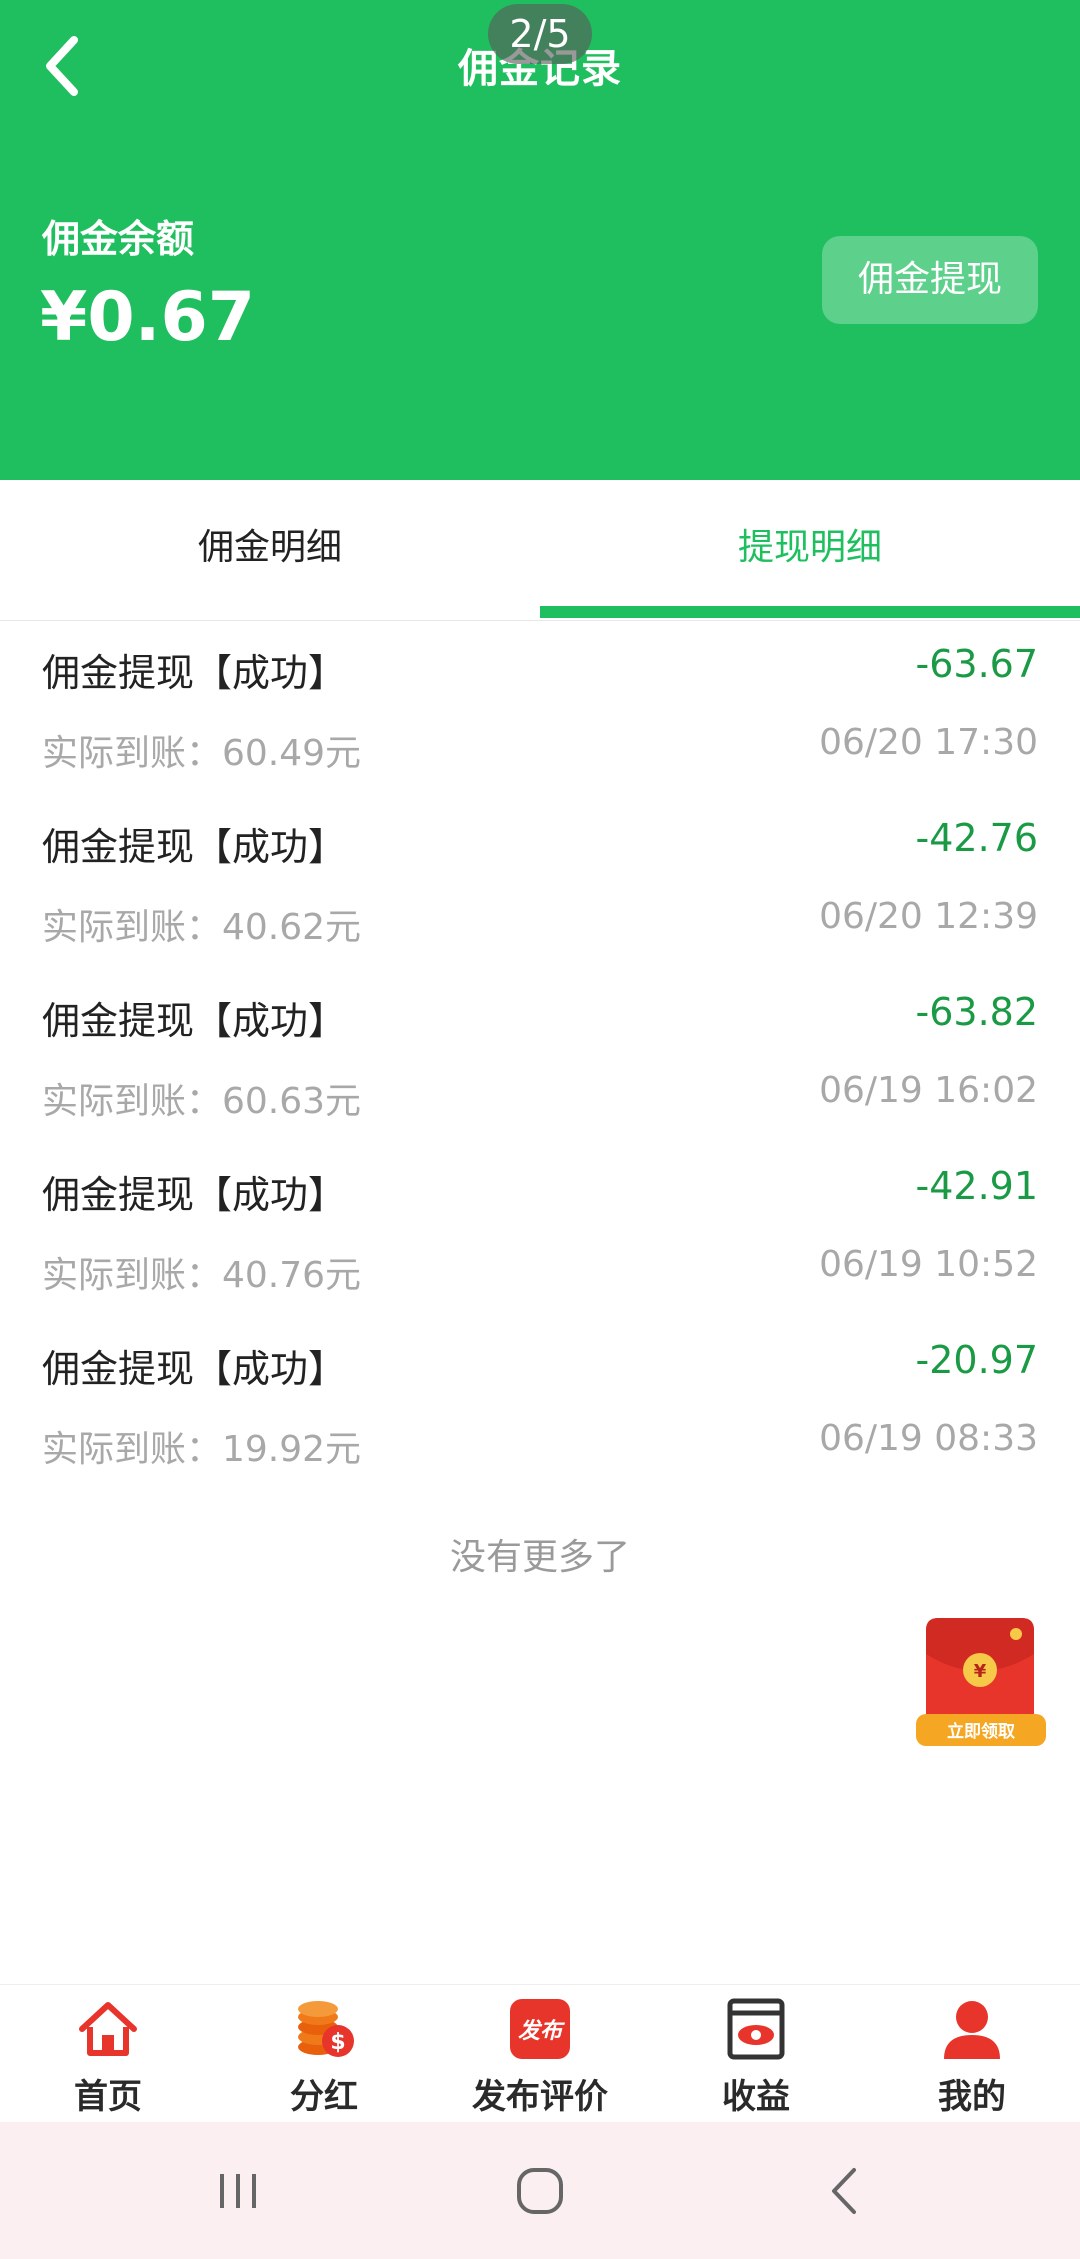 This screenshot has height=2259, width=1080. I want to click on active-tab-indicator, so click(810, 612).